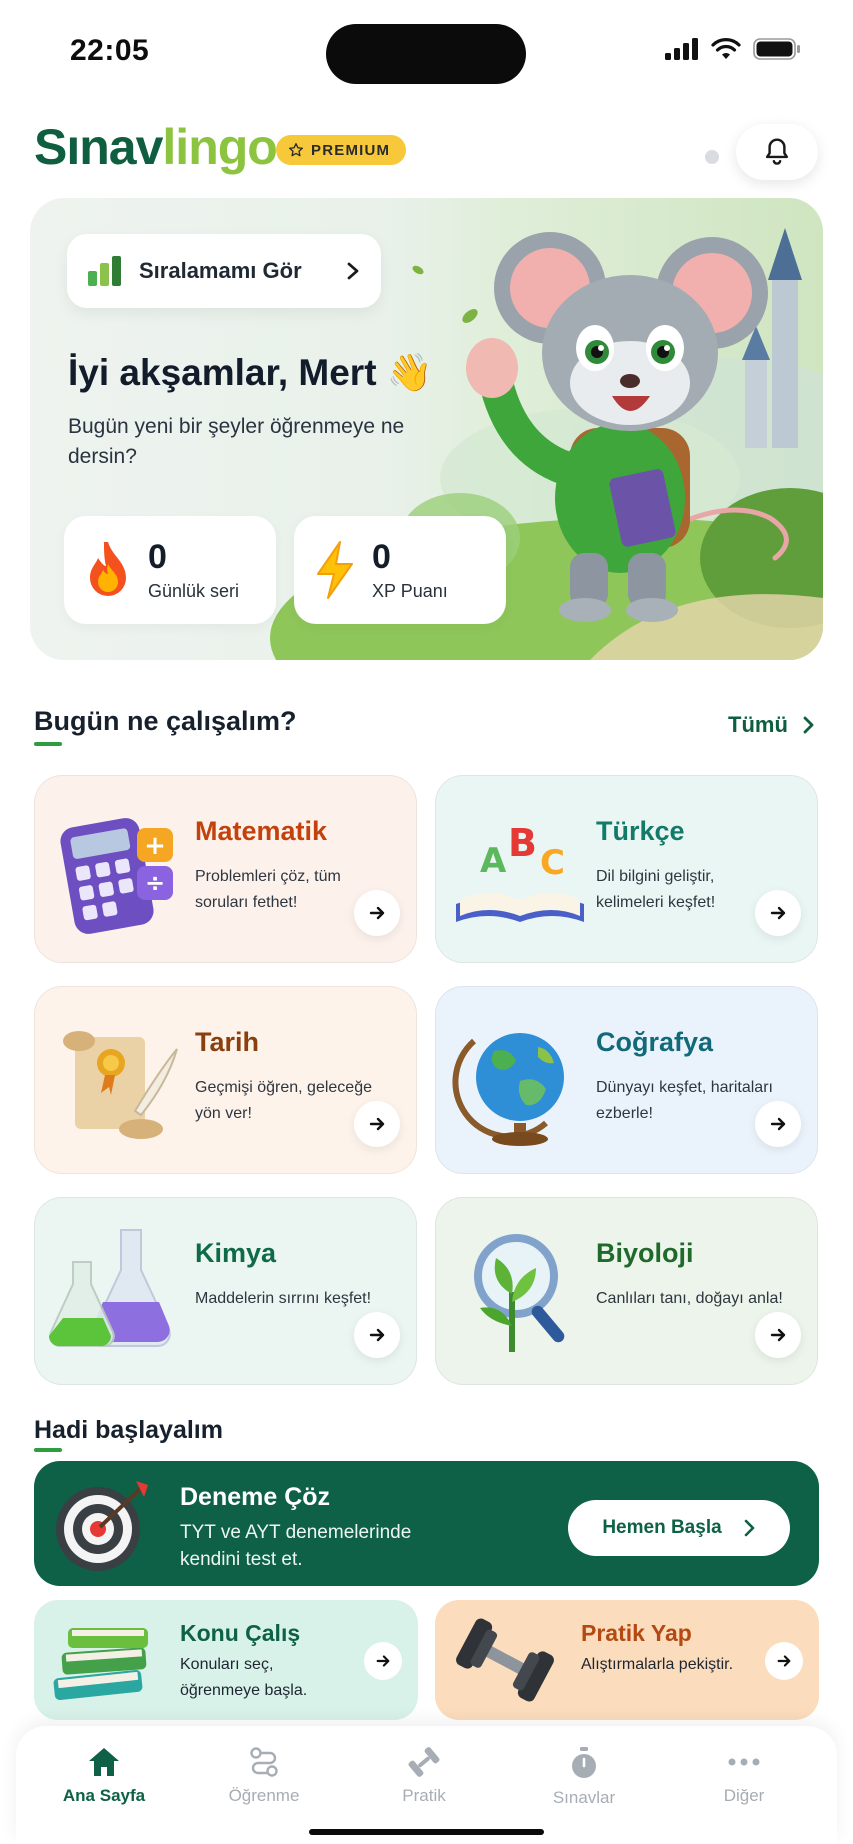 This screenshot has height=1844, width=853. What do you see at coordinates (250, 372) in the screenshot?
I see `greeting-title: İyi akşamlar, Mert 👋` at bounding box center [250, 372].